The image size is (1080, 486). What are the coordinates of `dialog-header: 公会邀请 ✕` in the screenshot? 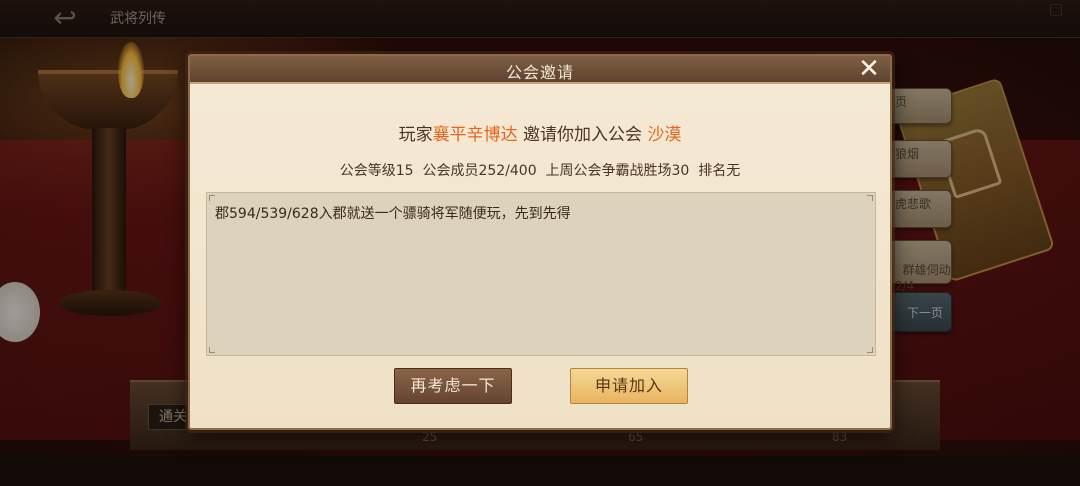 It's located at (540, 70).